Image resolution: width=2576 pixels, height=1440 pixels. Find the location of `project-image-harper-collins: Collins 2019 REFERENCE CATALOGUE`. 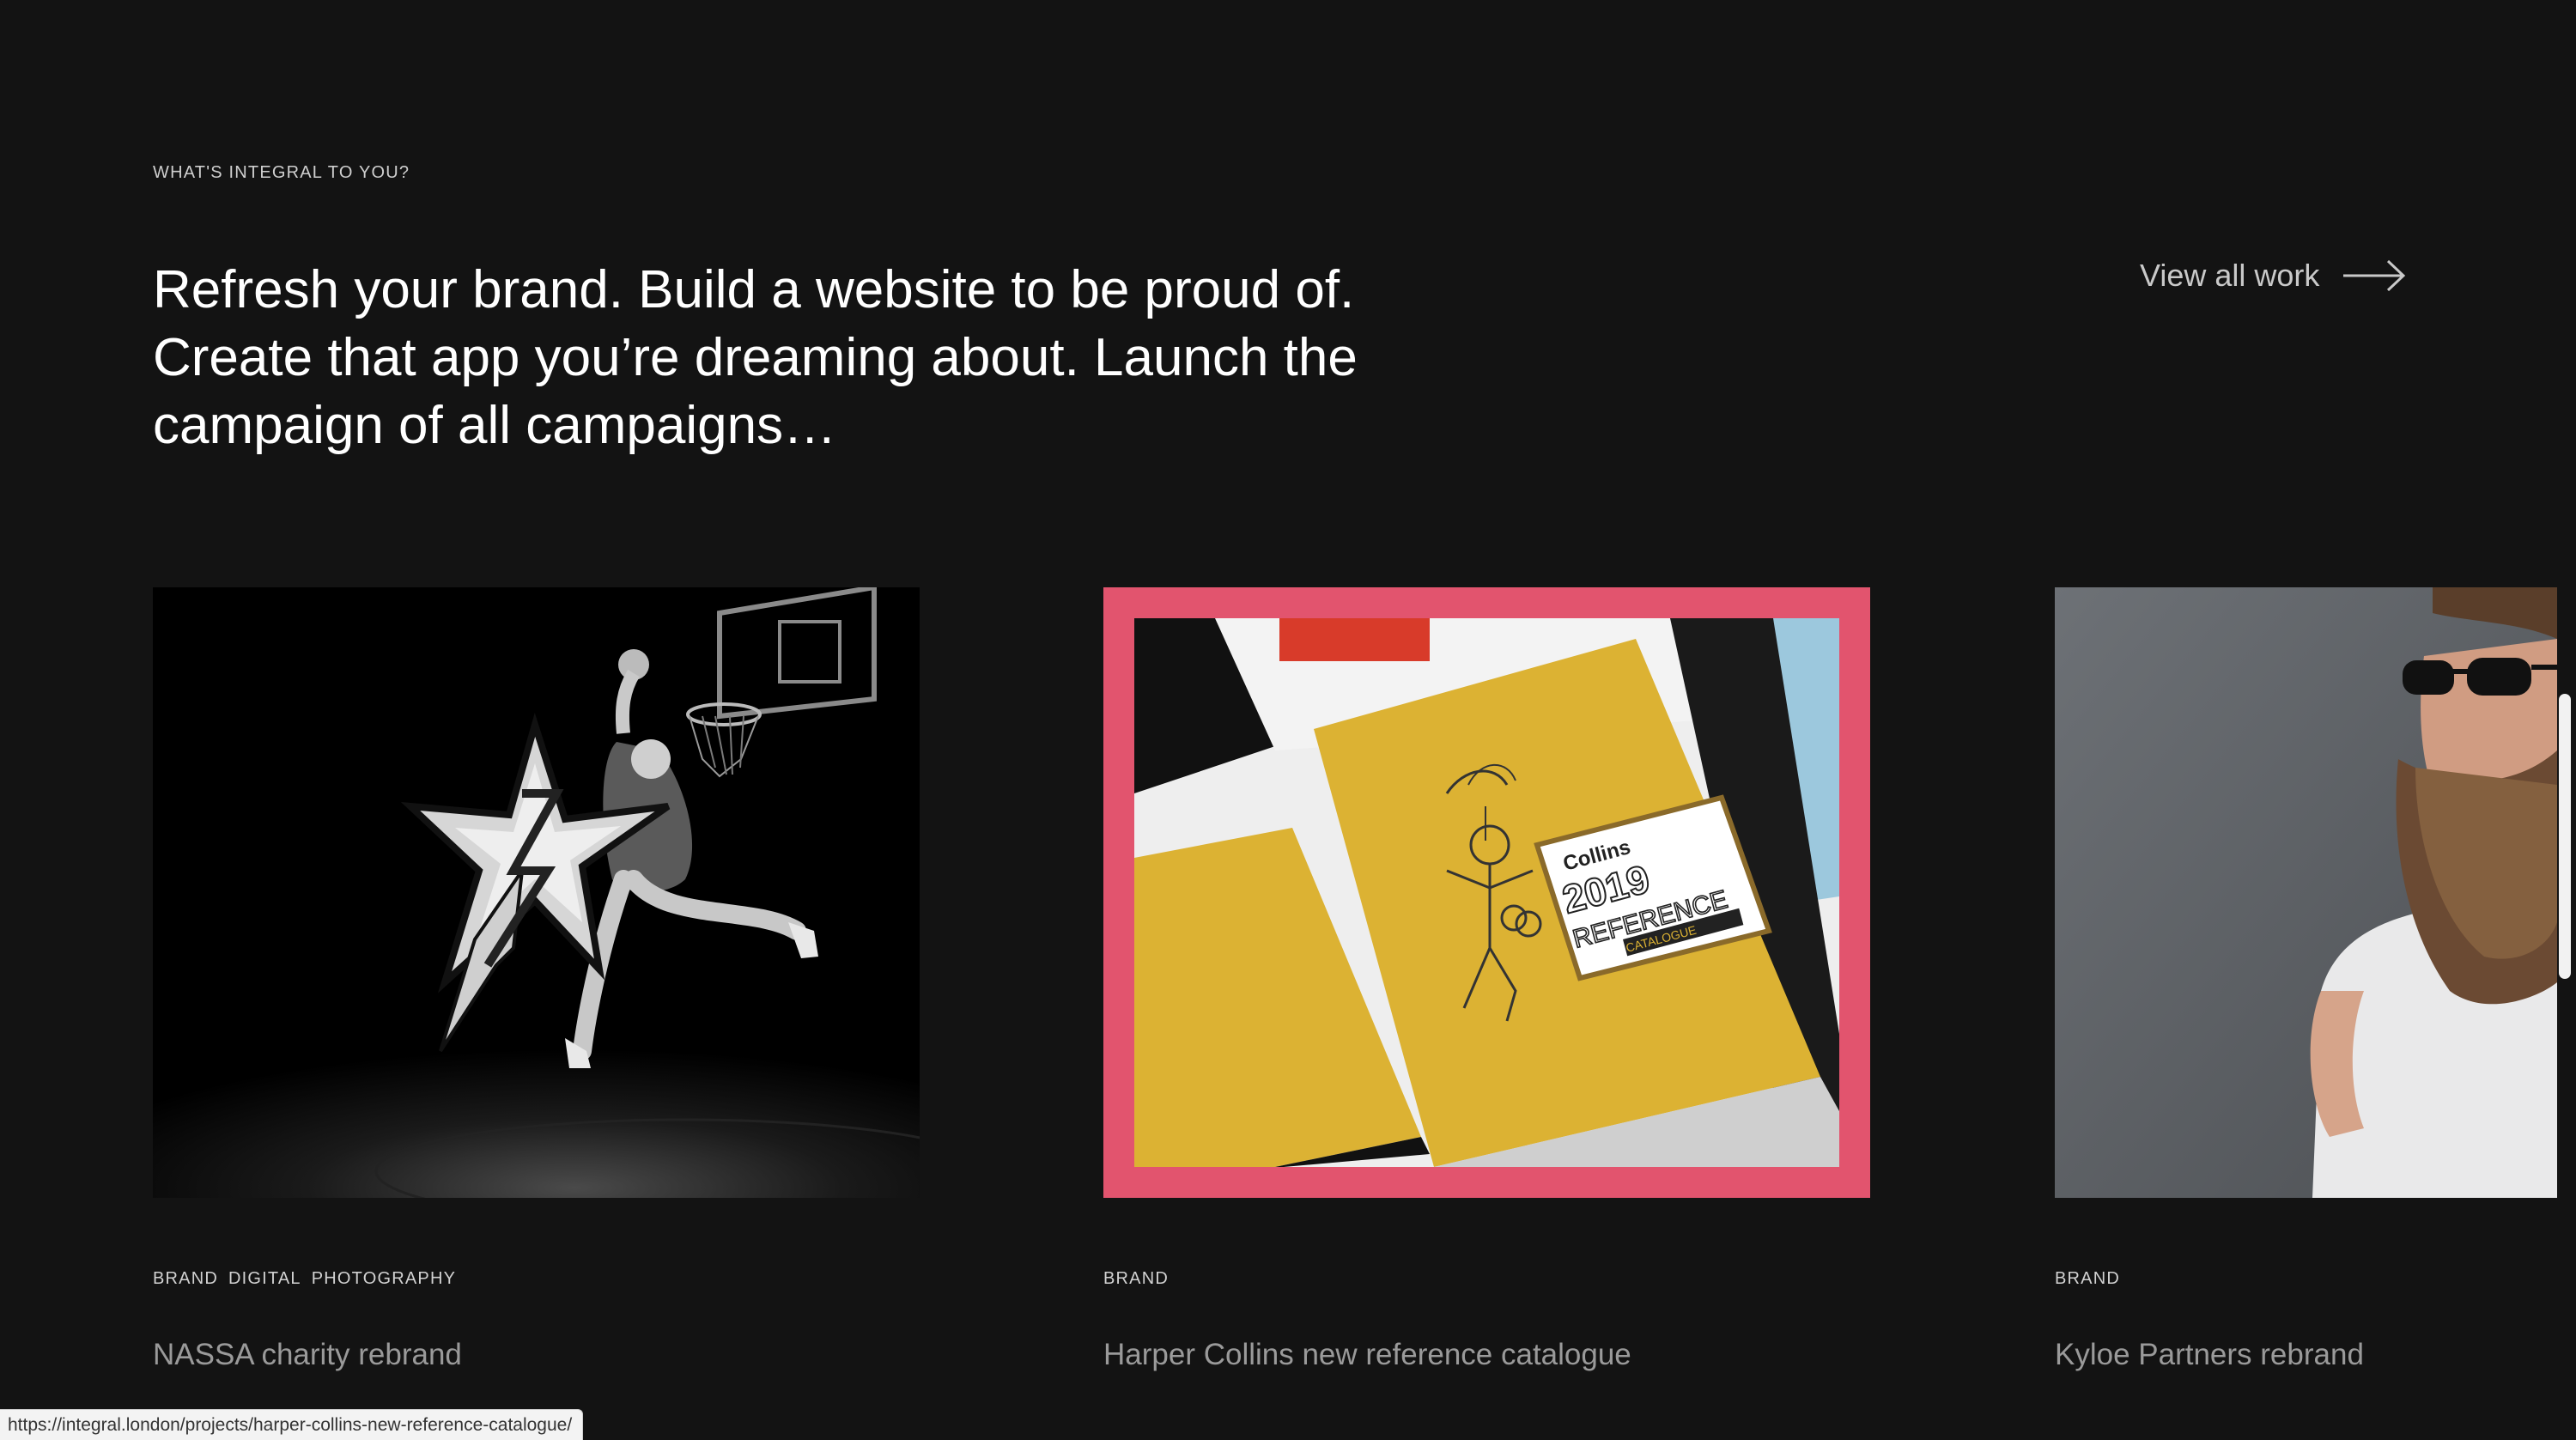

project-image-harper-collins: Collins 2019 REFERENCE CATALOGUE is located at coordinates (1486, 892).